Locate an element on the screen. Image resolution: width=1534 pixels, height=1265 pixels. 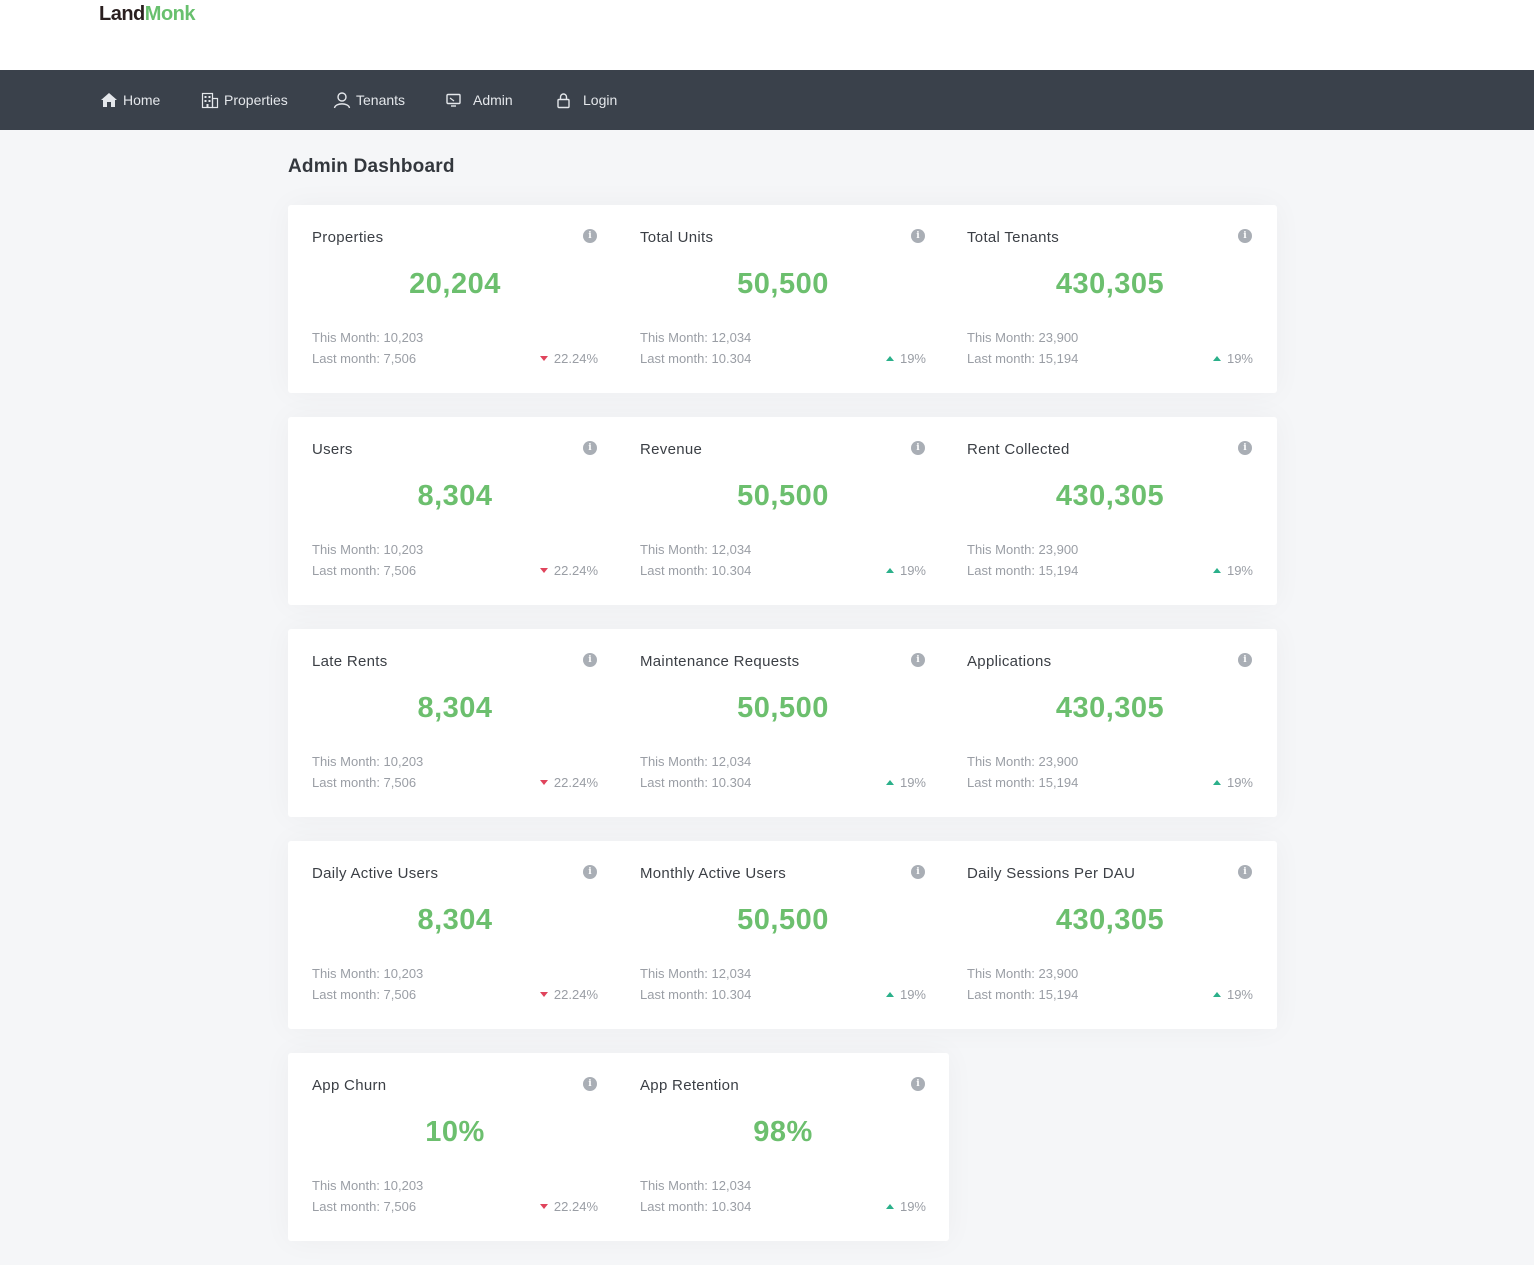
stat-card-title: App Churn is located at coordinates (349, 1085).